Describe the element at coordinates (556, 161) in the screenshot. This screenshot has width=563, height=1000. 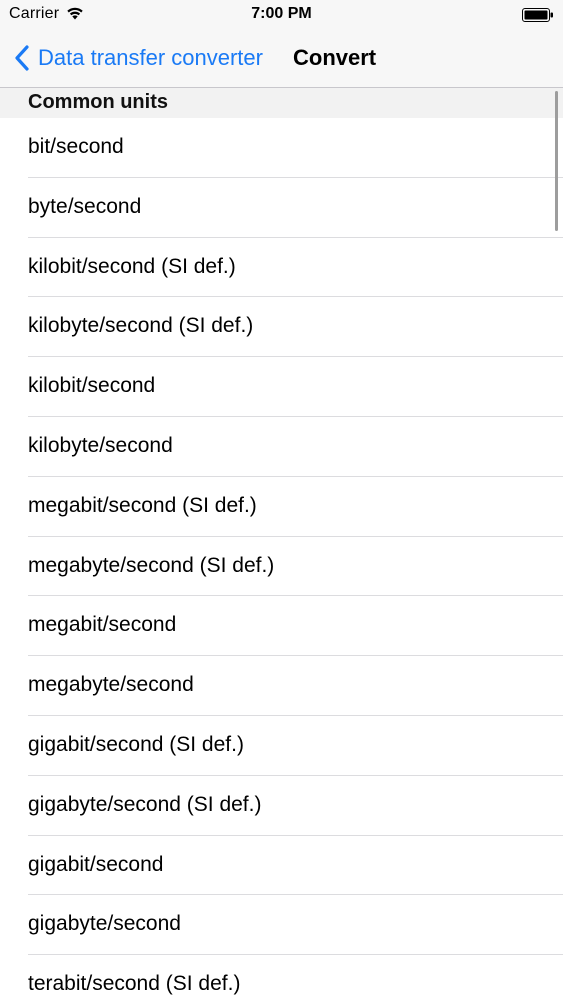
I see `scrollbar` at that location.